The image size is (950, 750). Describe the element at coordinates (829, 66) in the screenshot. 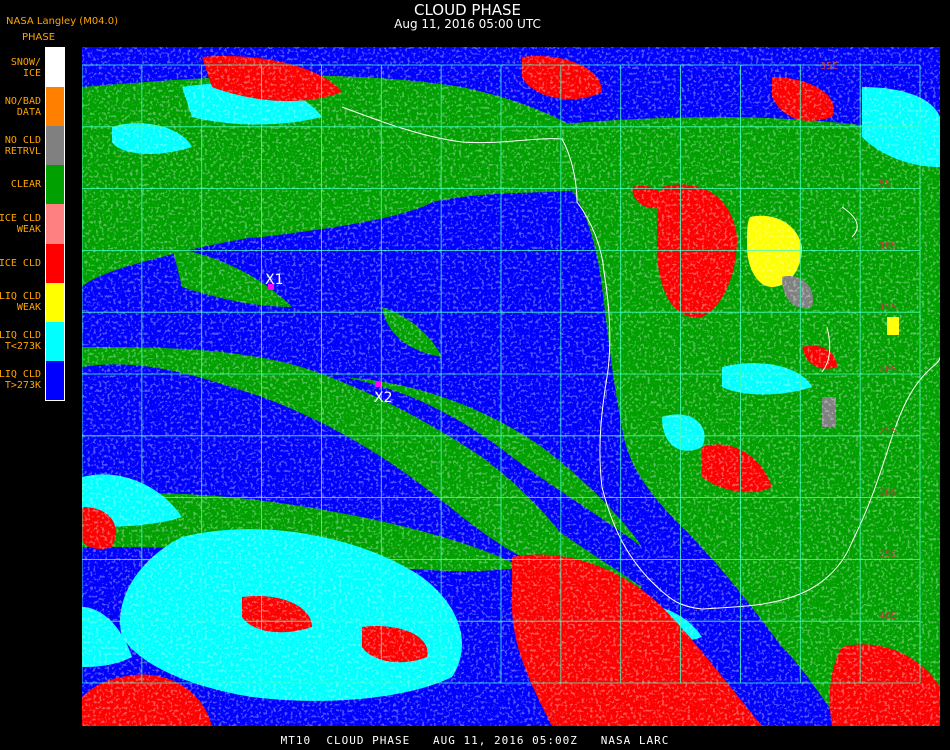

I see `grid-label: 35E` at that location.